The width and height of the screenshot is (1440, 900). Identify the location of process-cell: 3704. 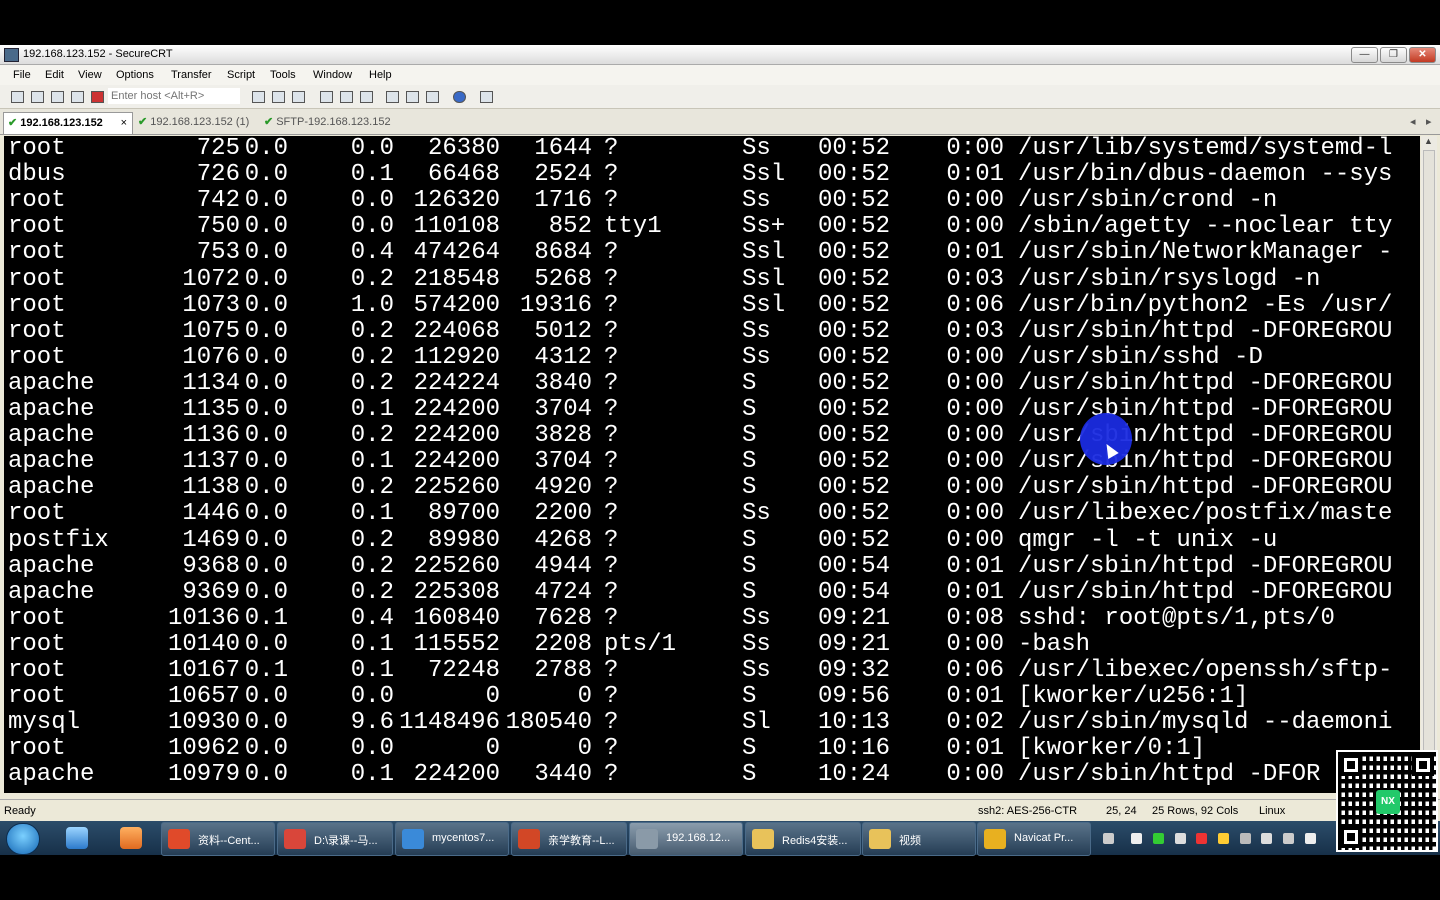
(563, 409).